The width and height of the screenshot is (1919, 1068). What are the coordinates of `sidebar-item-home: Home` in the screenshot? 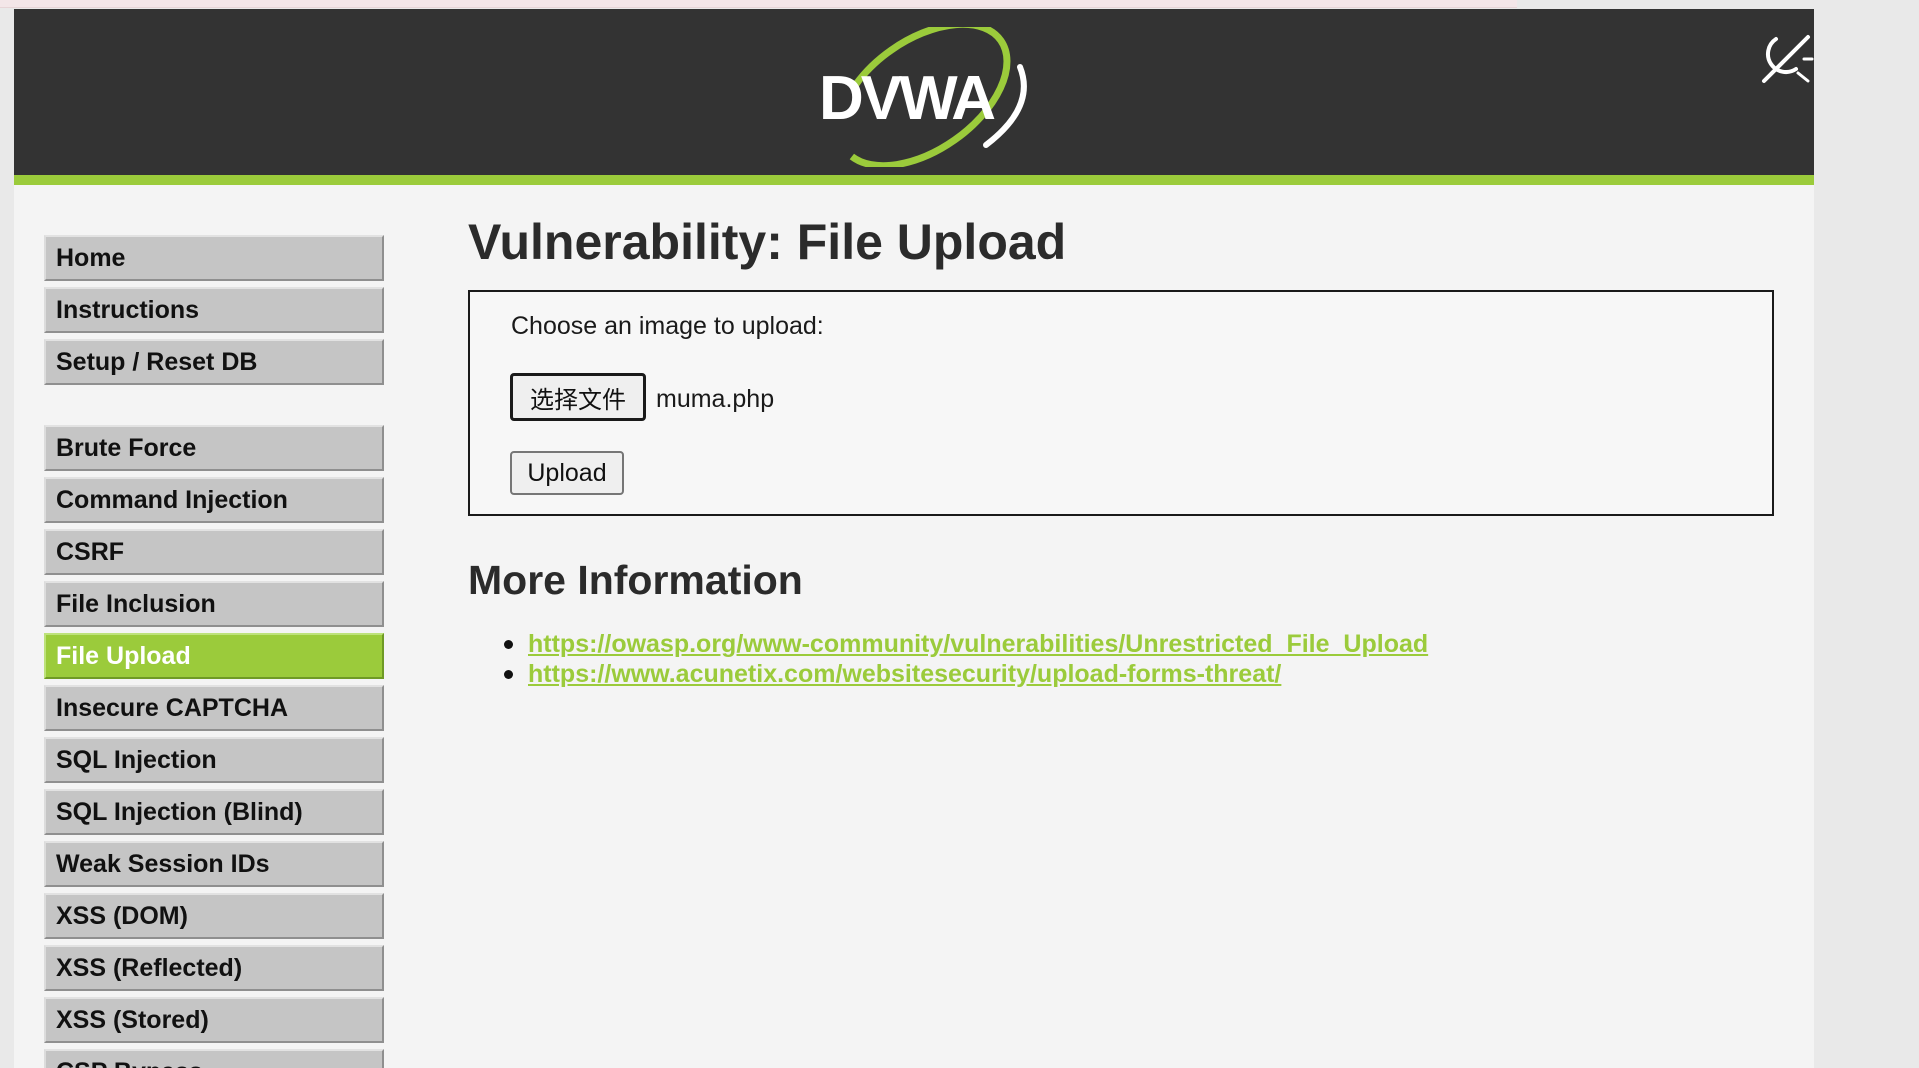 It's located at (214, 258).